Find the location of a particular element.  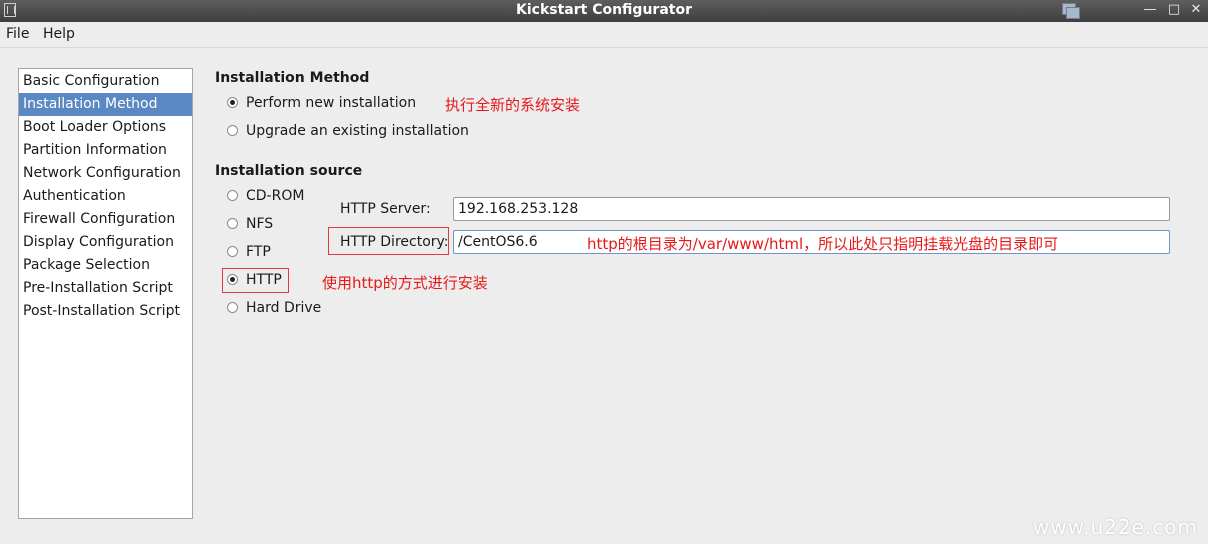

installation-source-heading: Installation source is located at coordinates (289, 171).